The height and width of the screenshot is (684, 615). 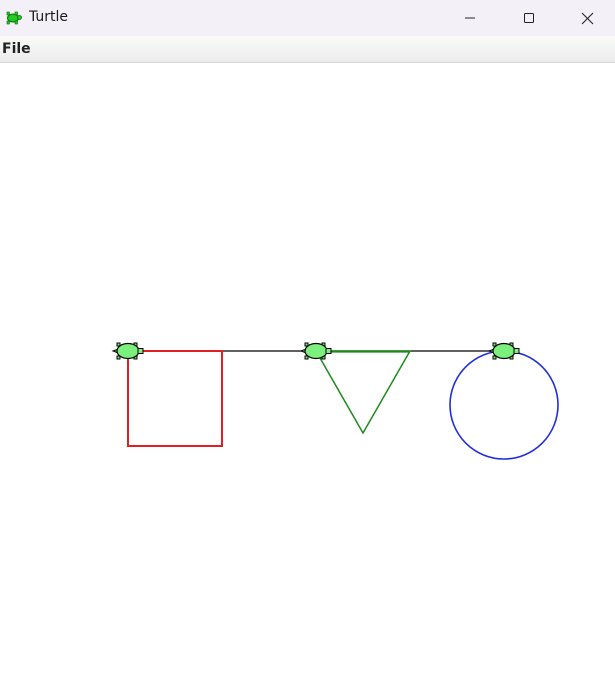 I want to click on maximize-icon, so click(x=529, y=18).